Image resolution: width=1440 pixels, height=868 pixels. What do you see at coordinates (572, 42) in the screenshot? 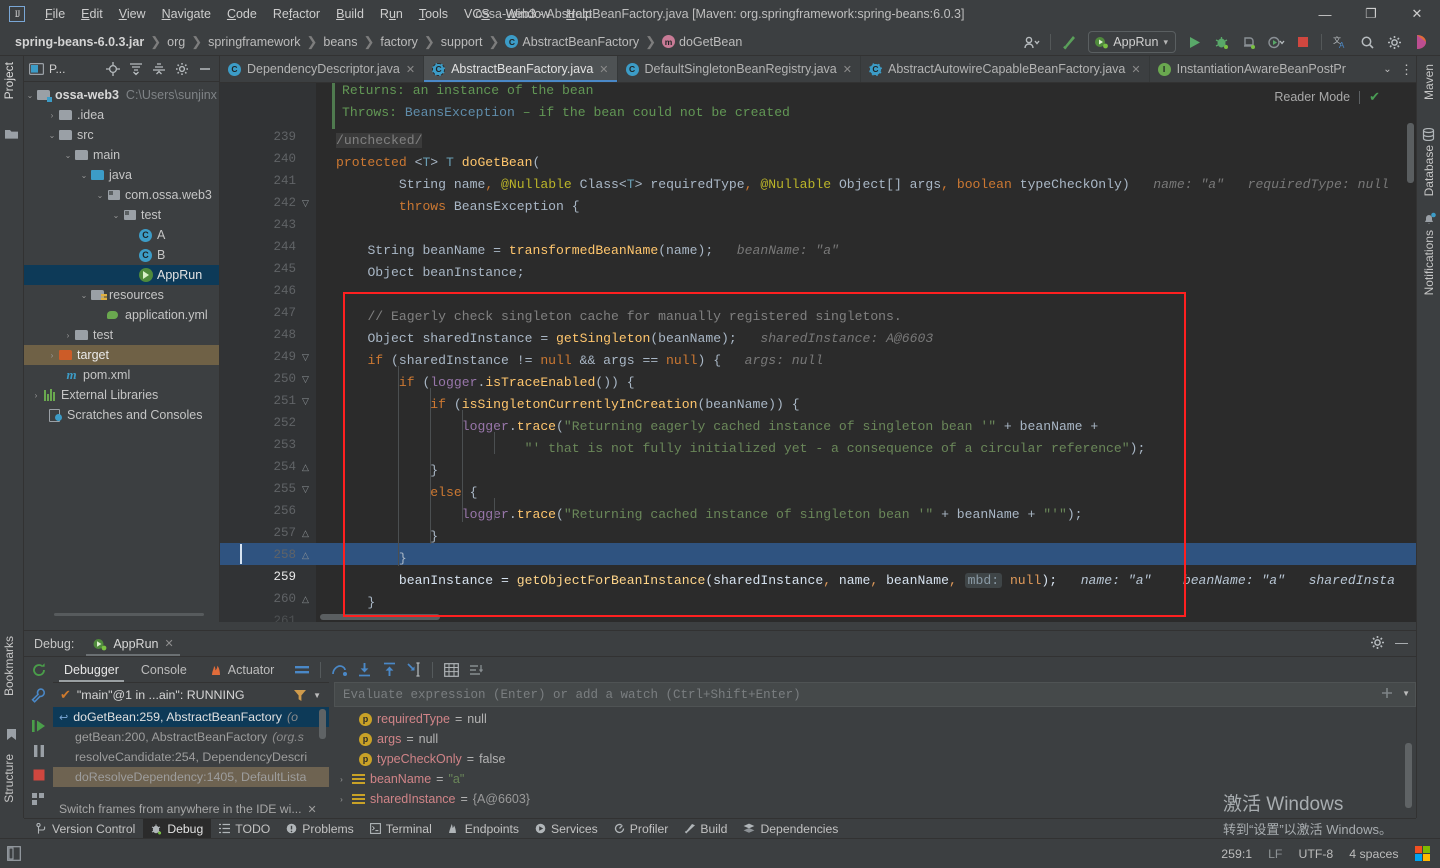
I see `breadcrumb-item-class: C AbstractBeanFactory` at bounding box center [572, 42].